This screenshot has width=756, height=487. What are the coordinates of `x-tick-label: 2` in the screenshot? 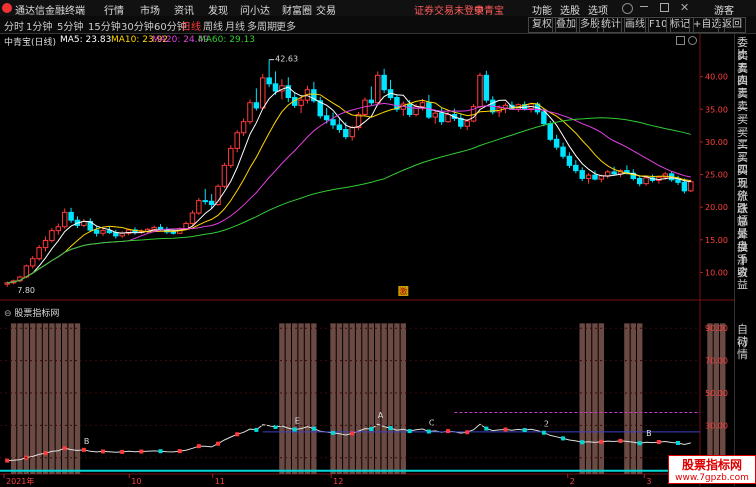 It's located at (572, 481).